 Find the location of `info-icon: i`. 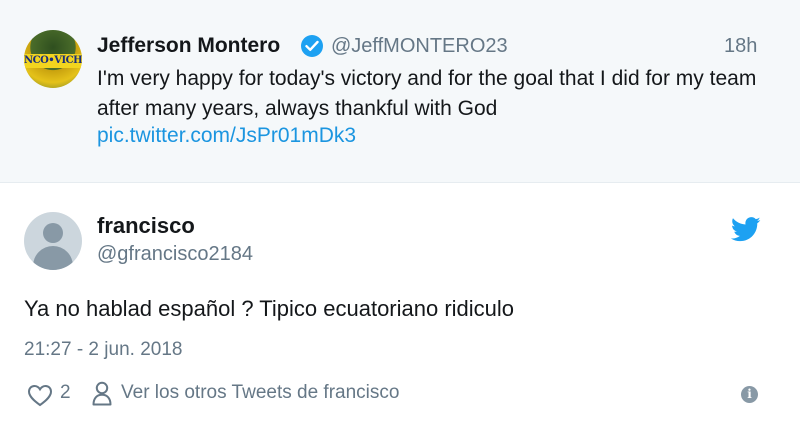

info-icon: i is located at coordinates (749, 394).